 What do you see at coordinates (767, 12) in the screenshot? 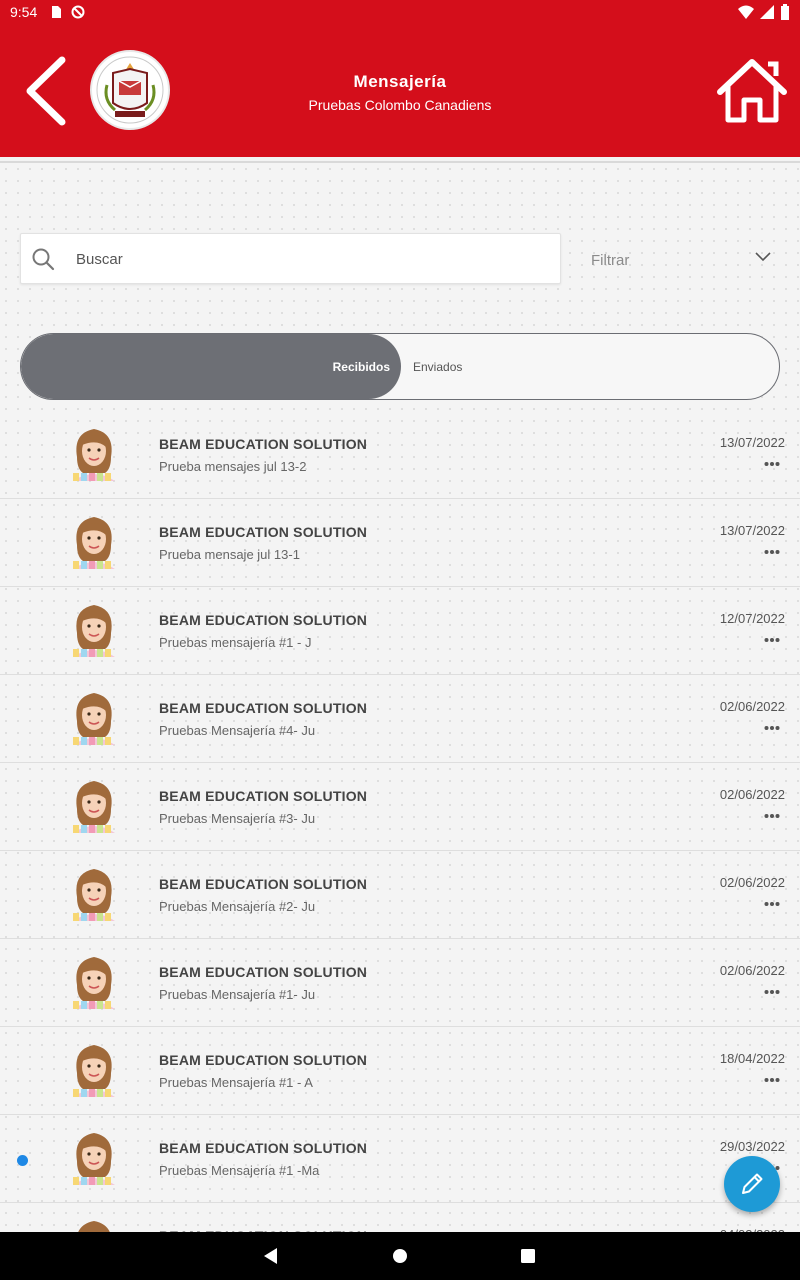
I see `signal-icon` at bounding box center [767, 12].